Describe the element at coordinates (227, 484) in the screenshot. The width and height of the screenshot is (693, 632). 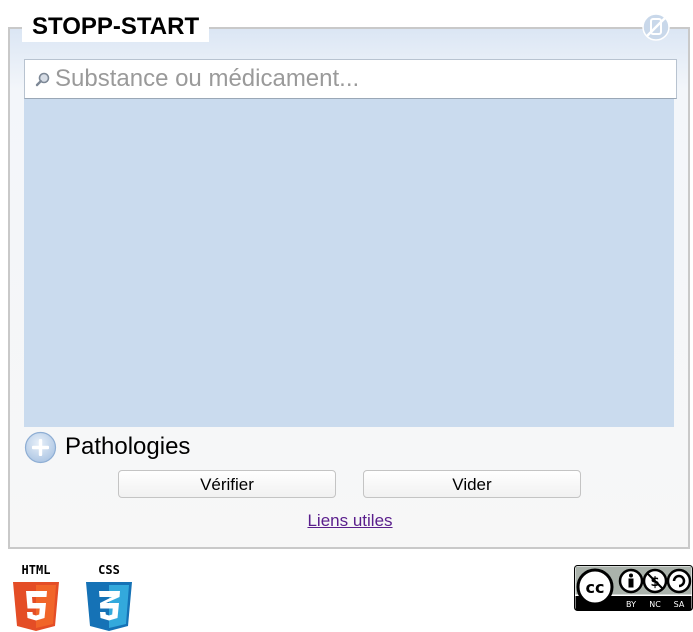
I see `verify-button: Vérifier` at that location.